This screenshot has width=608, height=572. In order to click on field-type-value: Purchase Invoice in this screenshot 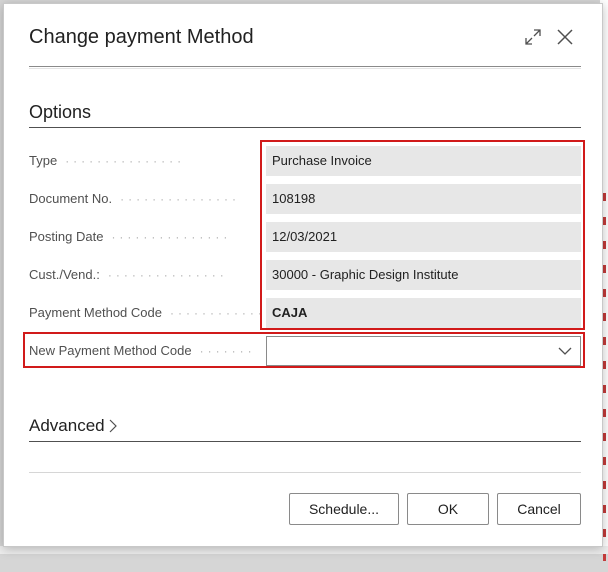, I will do `click(423, 161)`.